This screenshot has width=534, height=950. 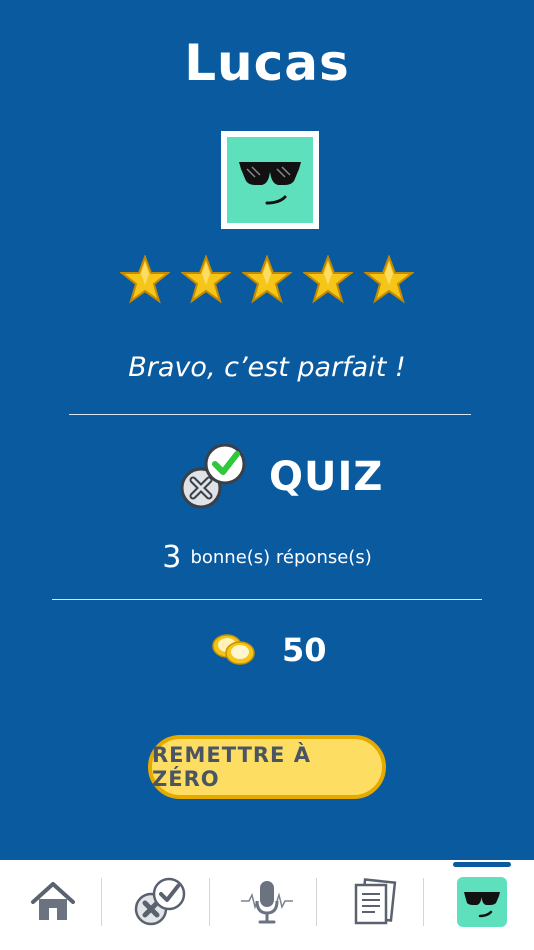 I want to click on quiz-icon, so click(x=160, y=904).